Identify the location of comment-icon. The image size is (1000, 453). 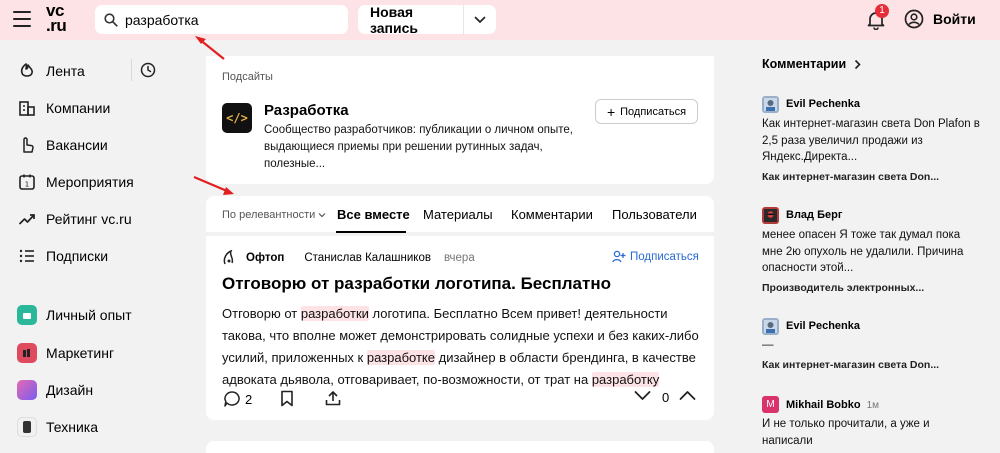
(232, 399).